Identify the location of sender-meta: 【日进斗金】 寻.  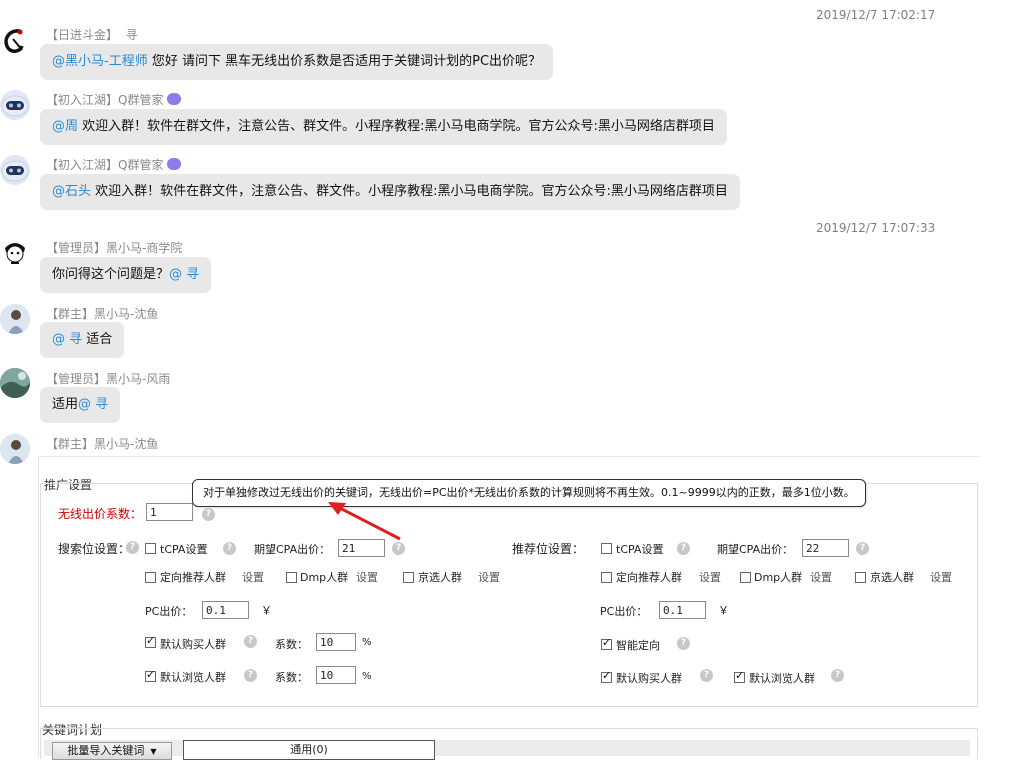
(92, 34).